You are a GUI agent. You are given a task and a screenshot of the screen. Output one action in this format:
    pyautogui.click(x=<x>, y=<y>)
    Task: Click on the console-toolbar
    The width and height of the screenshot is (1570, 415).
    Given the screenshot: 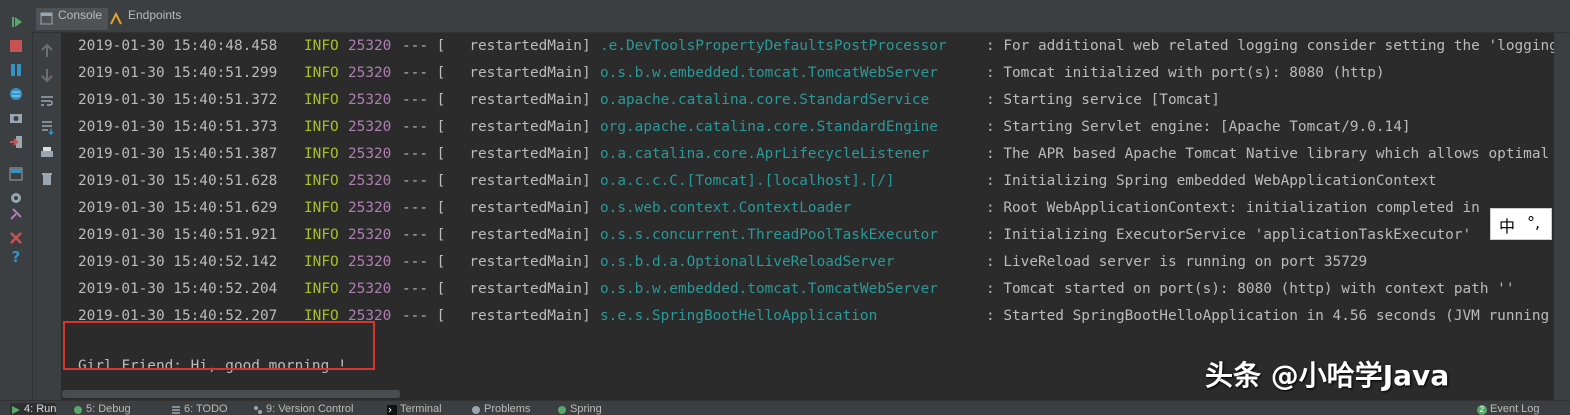 What is the action you would take?
    pyautogui.click(x=47, y=216)
    